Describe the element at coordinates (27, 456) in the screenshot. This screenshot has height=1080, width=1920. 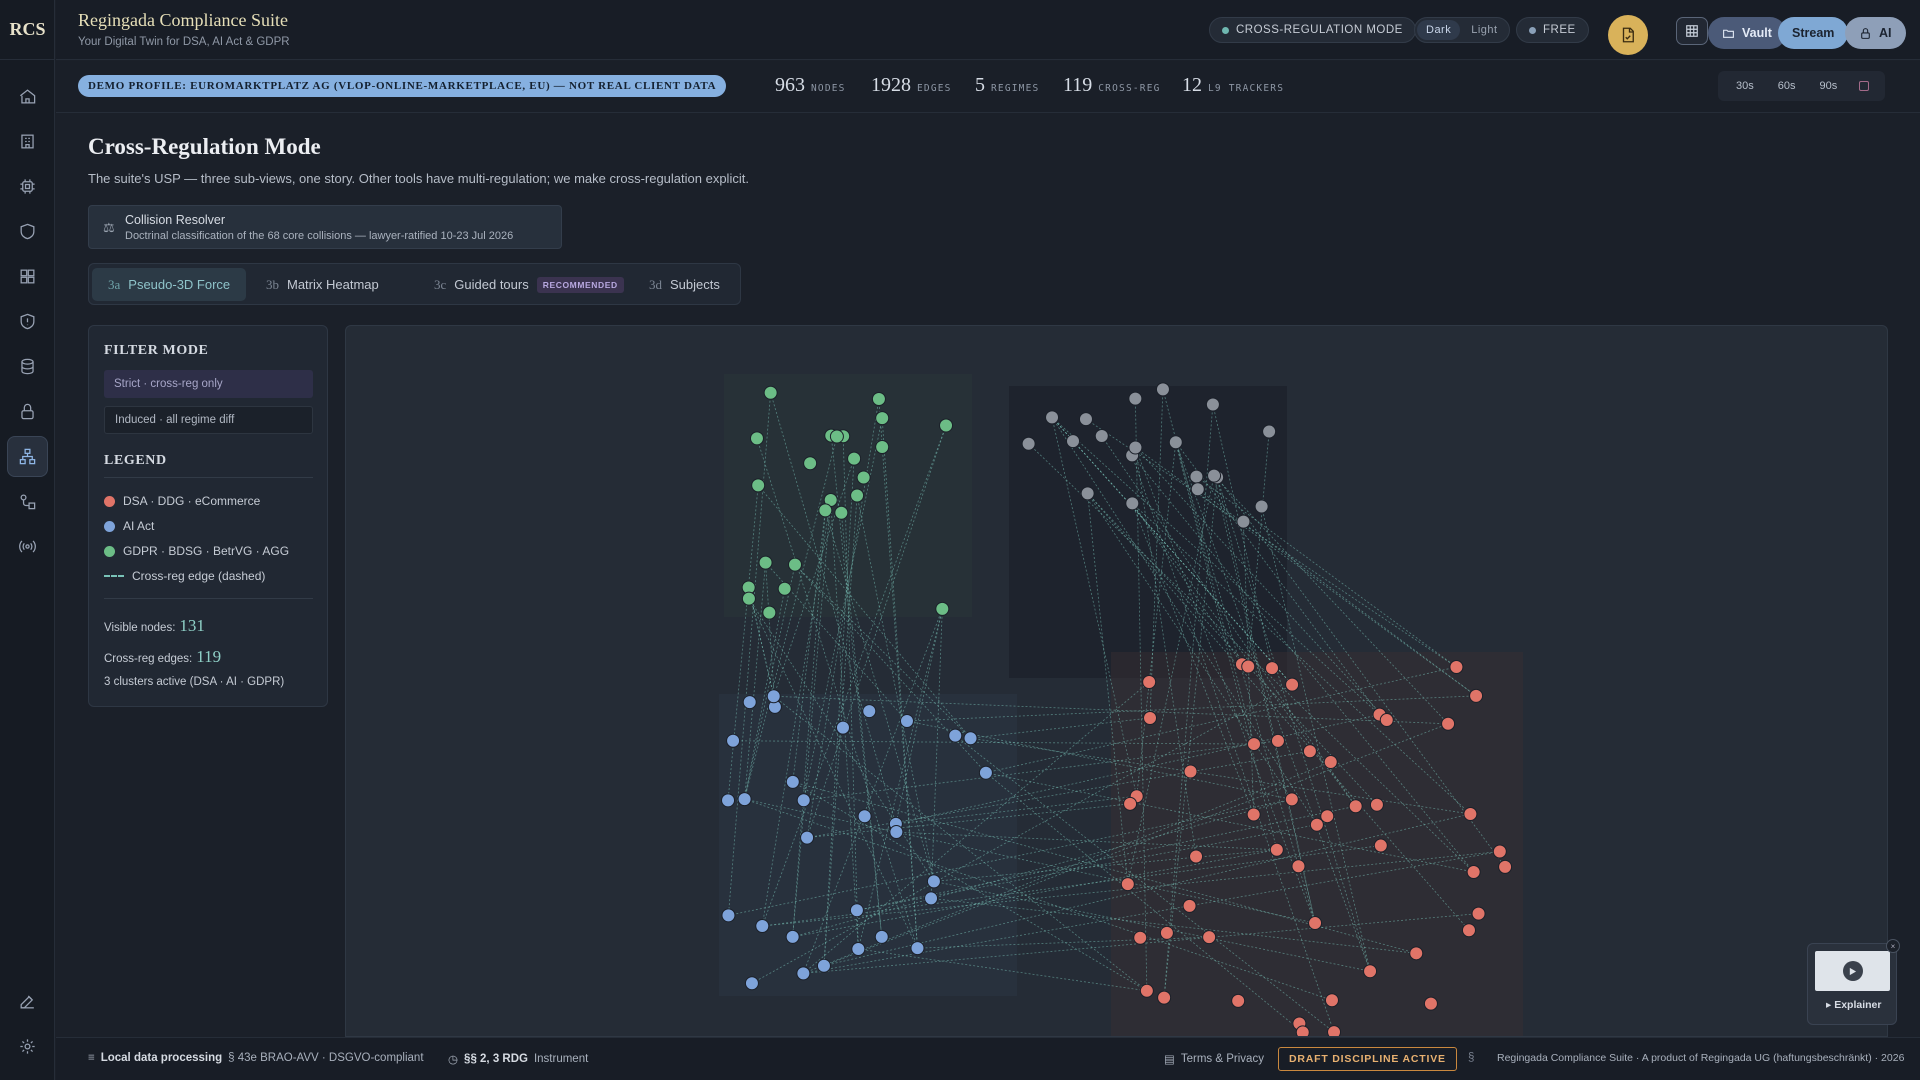
I see `network-icon` at that location.